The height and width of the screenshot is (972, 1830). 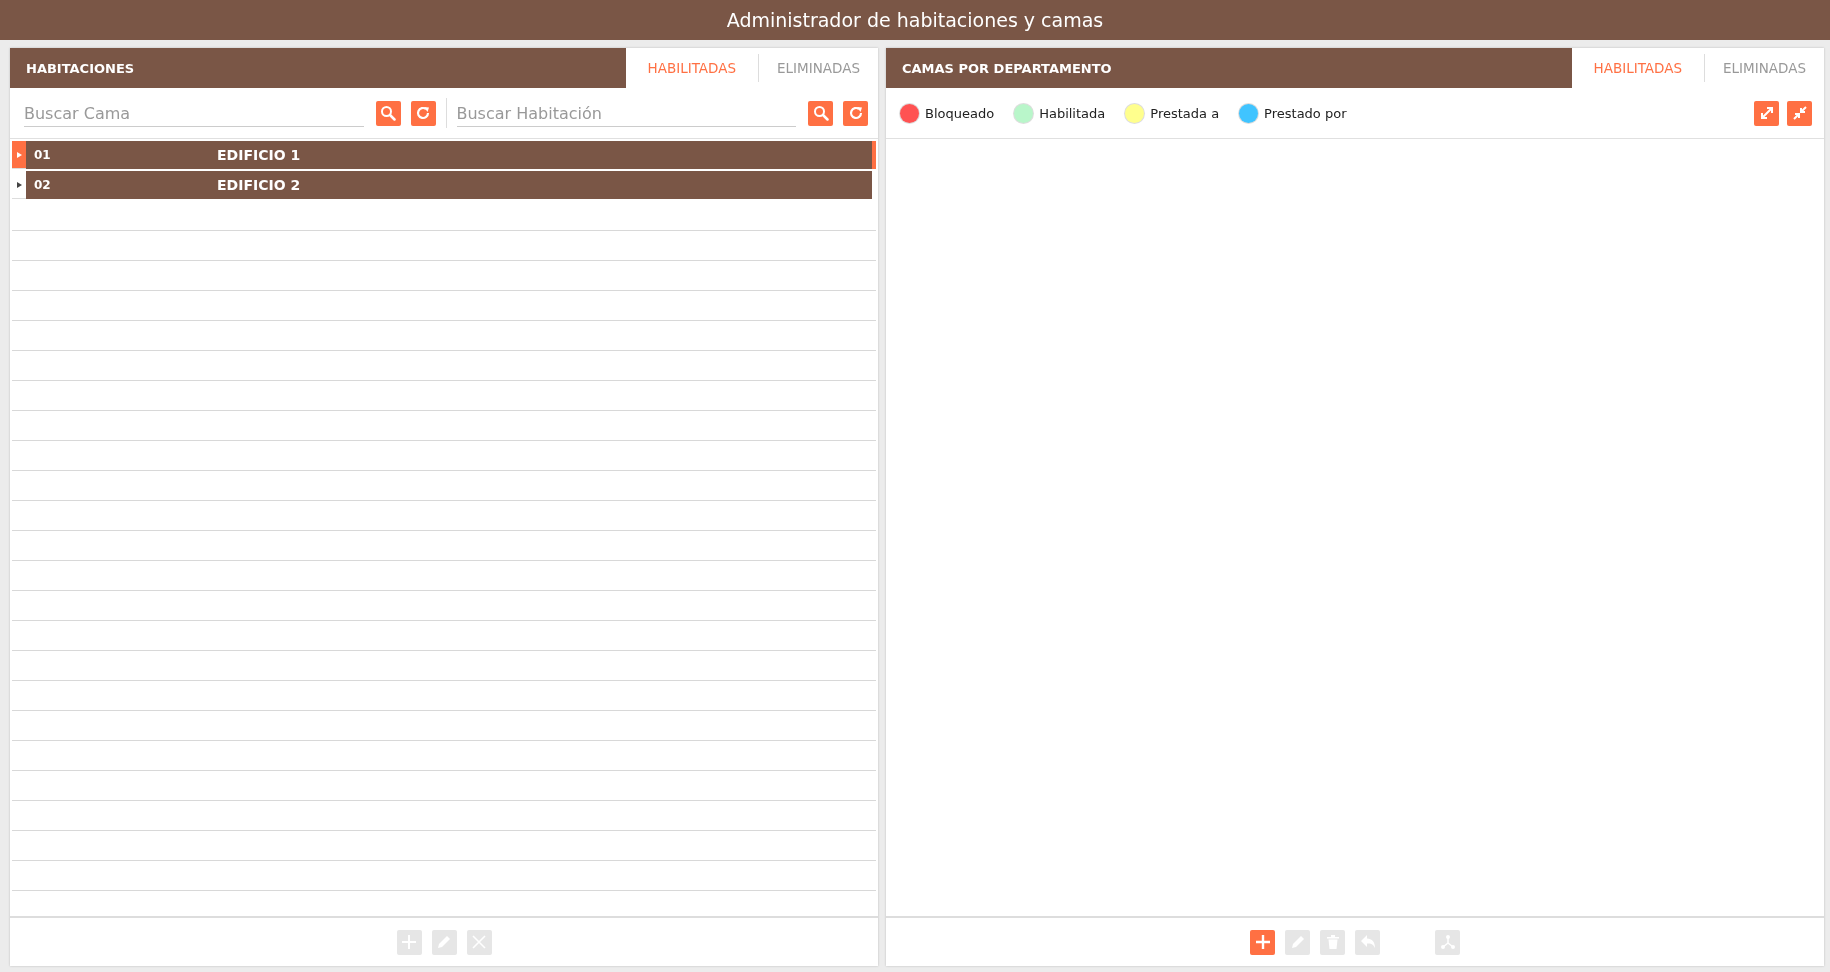 What do you see at coordinates (318, 68) in the screenshot?
I see `panel-title: HABITACIONES` at bounding box center [318, 68].